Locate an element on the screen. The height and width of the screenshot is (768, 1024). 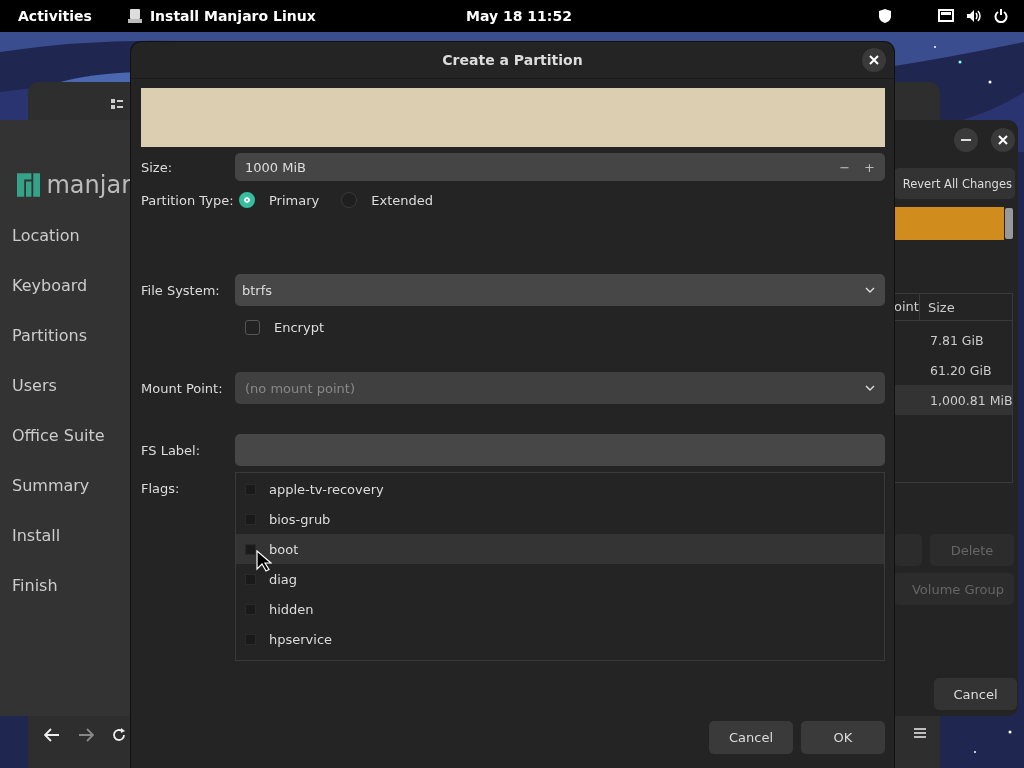
activities-button: Activities is located at coordinates (55, 16).